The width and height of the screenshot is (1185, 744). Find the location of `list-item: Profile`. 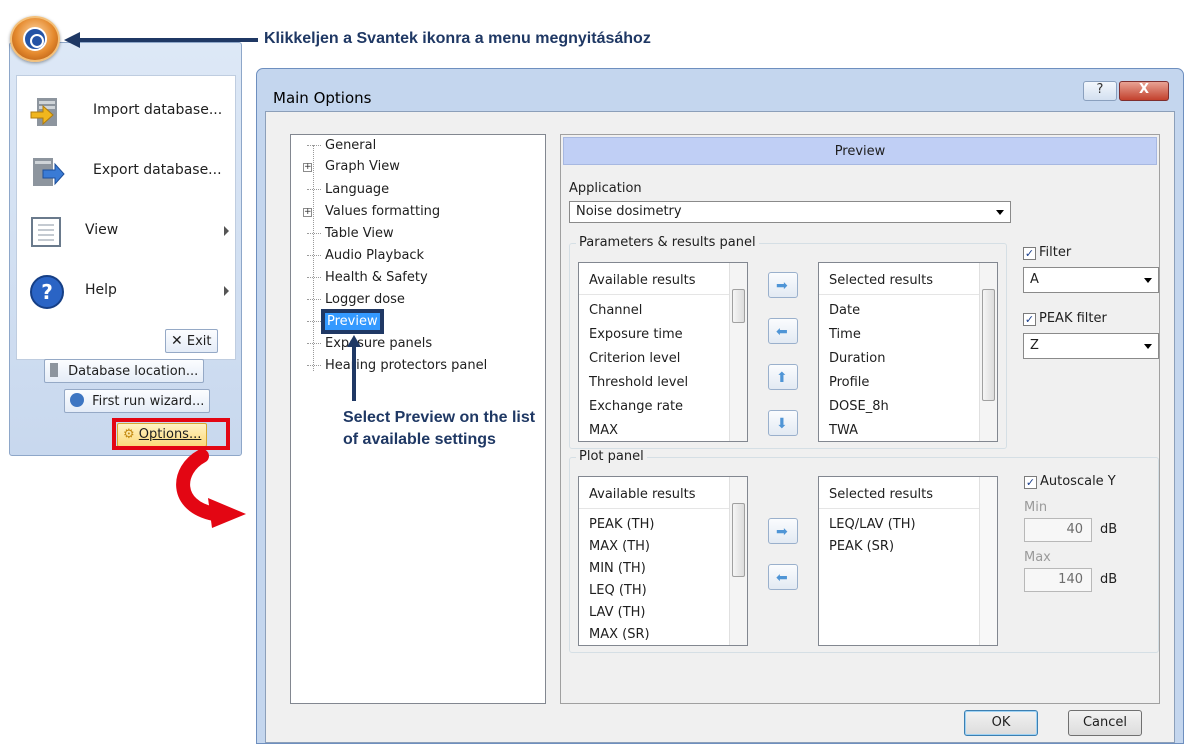

list-item: Profile is located at coordinates (849, 382).